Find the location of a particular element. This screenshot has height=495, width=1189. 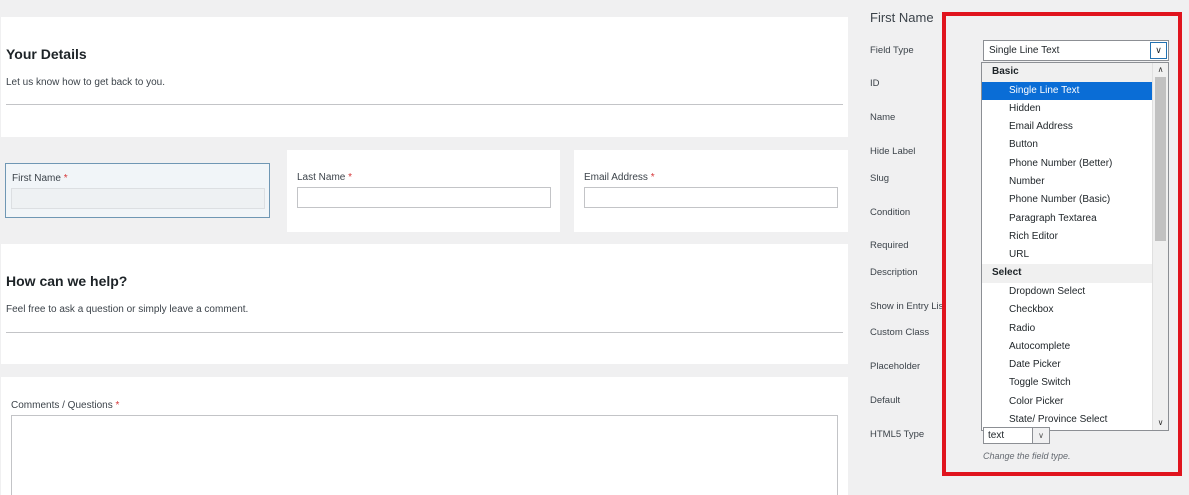

label-description: Description is located at coordinates (894, 272).